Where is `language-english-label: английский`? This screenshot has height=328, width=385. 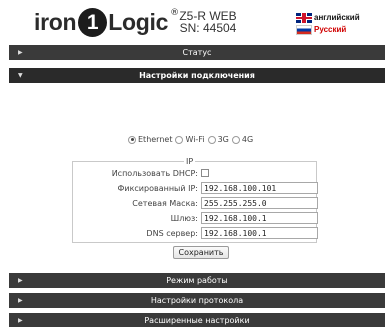
language-english-label: английский is located at coordinates (337, 17).